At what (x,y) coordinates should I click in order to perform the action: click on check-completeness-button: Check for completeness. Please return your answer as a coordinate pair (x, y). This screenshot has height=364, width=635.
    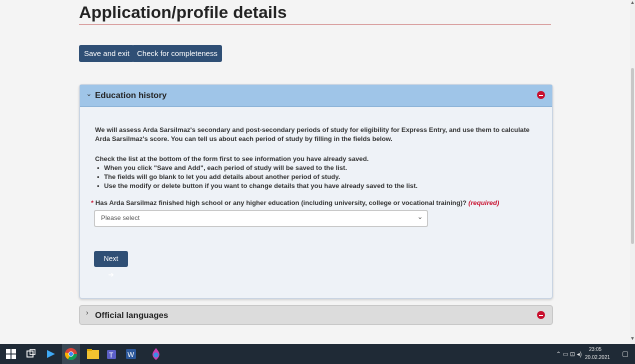
    Looking at the image, I should click on (177, 53).